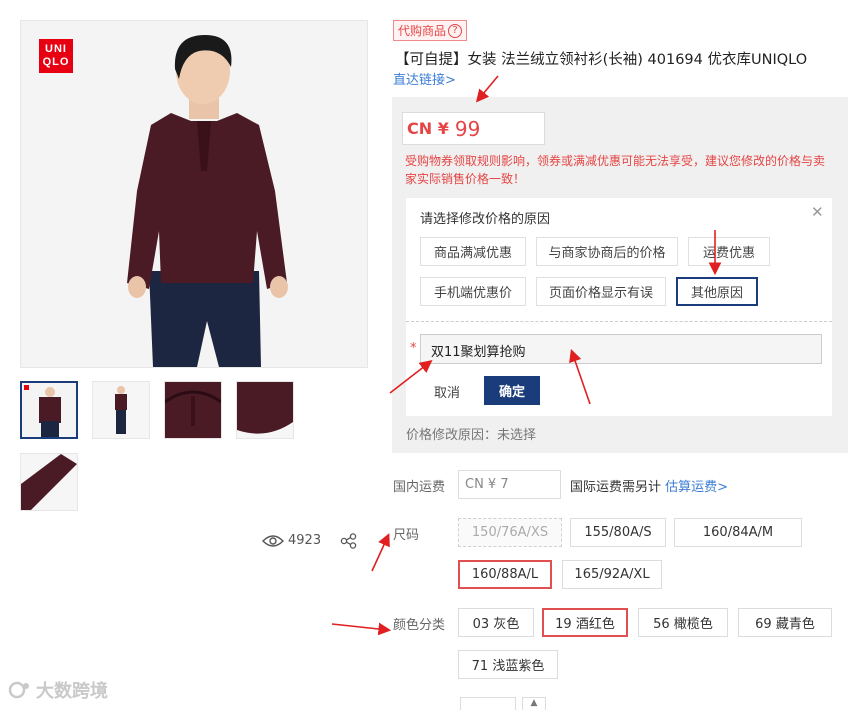 The image size is (858, 710). Describe the element at coordinates (56, 56) in the screenshot. I see `uniqlo-logo: UNI QLO` at that location.